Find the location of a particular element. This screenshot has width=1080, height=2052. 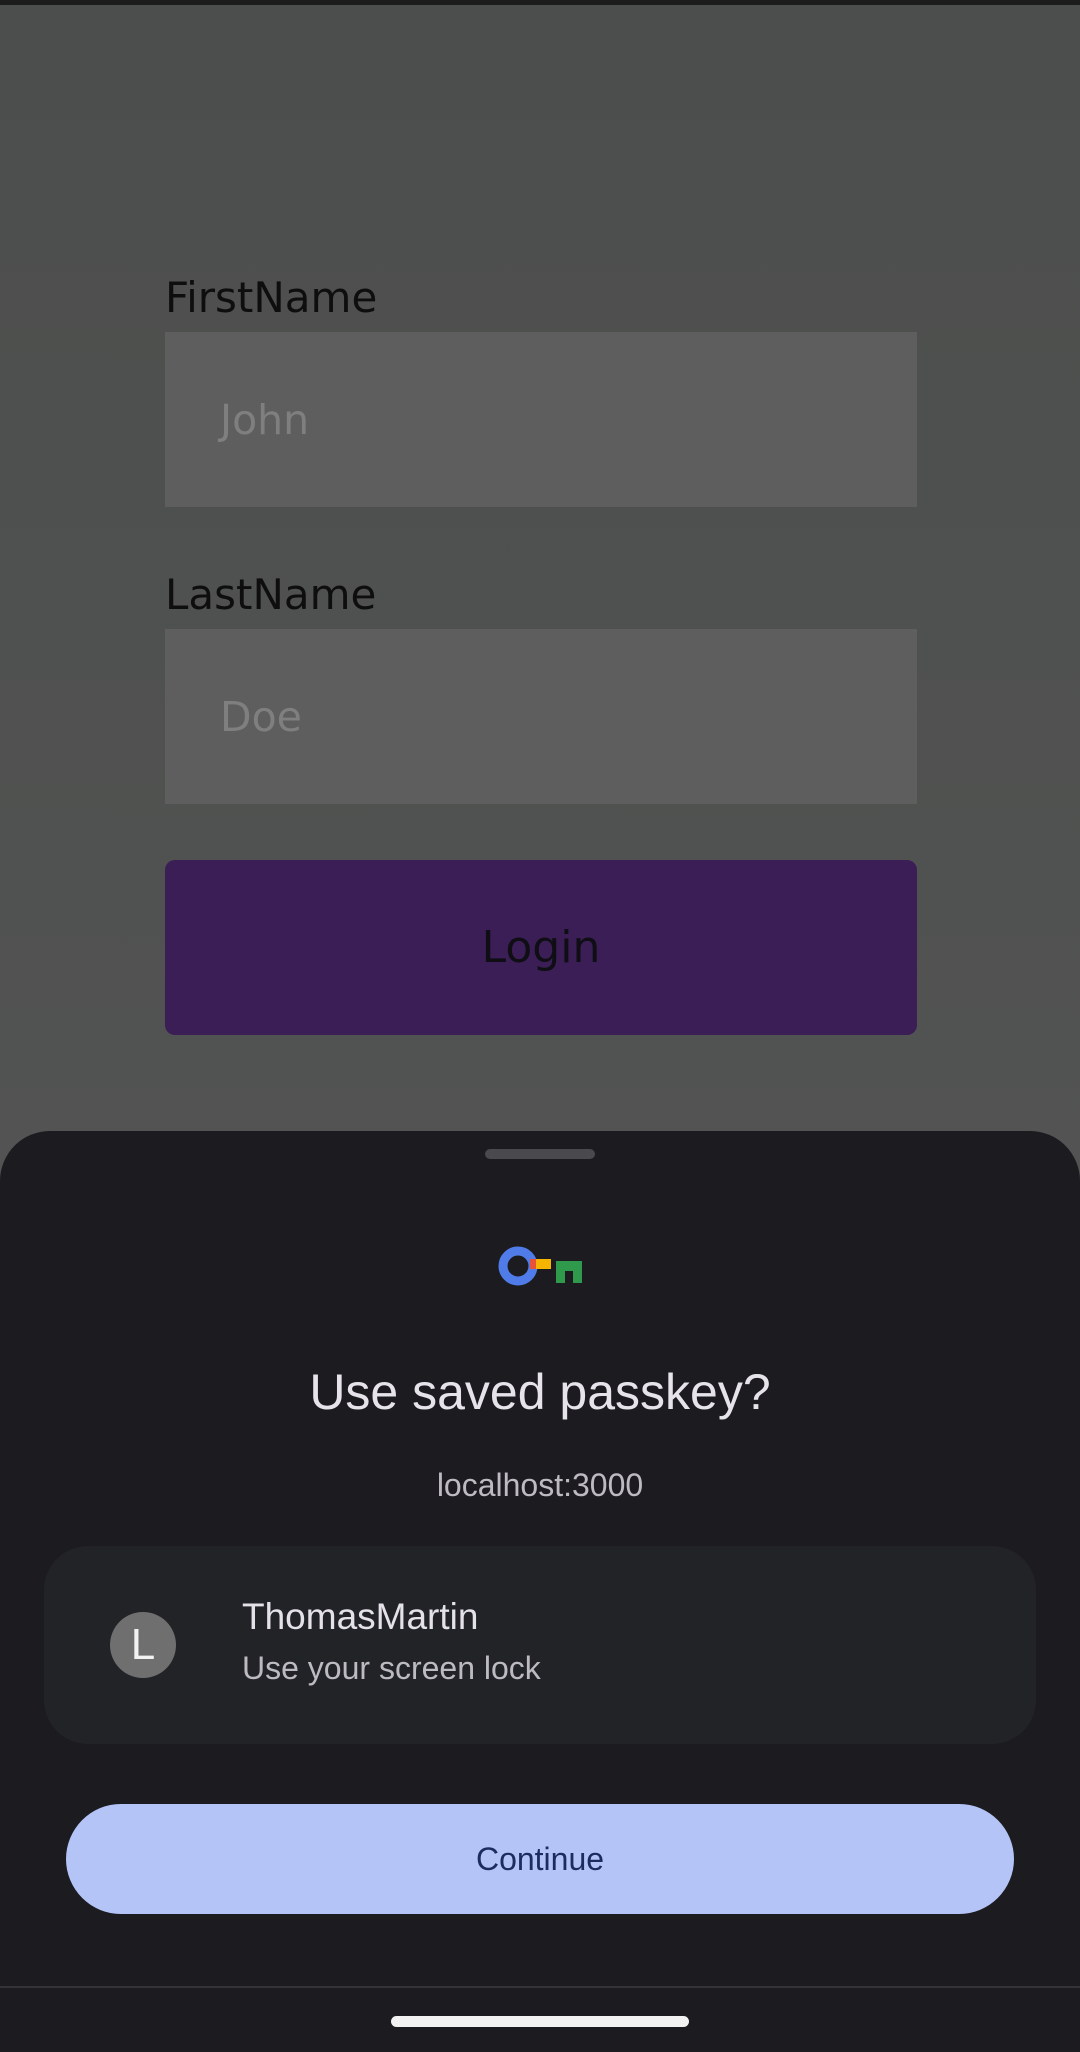

continue-button: Continue is located at coordinates (540, 1859).